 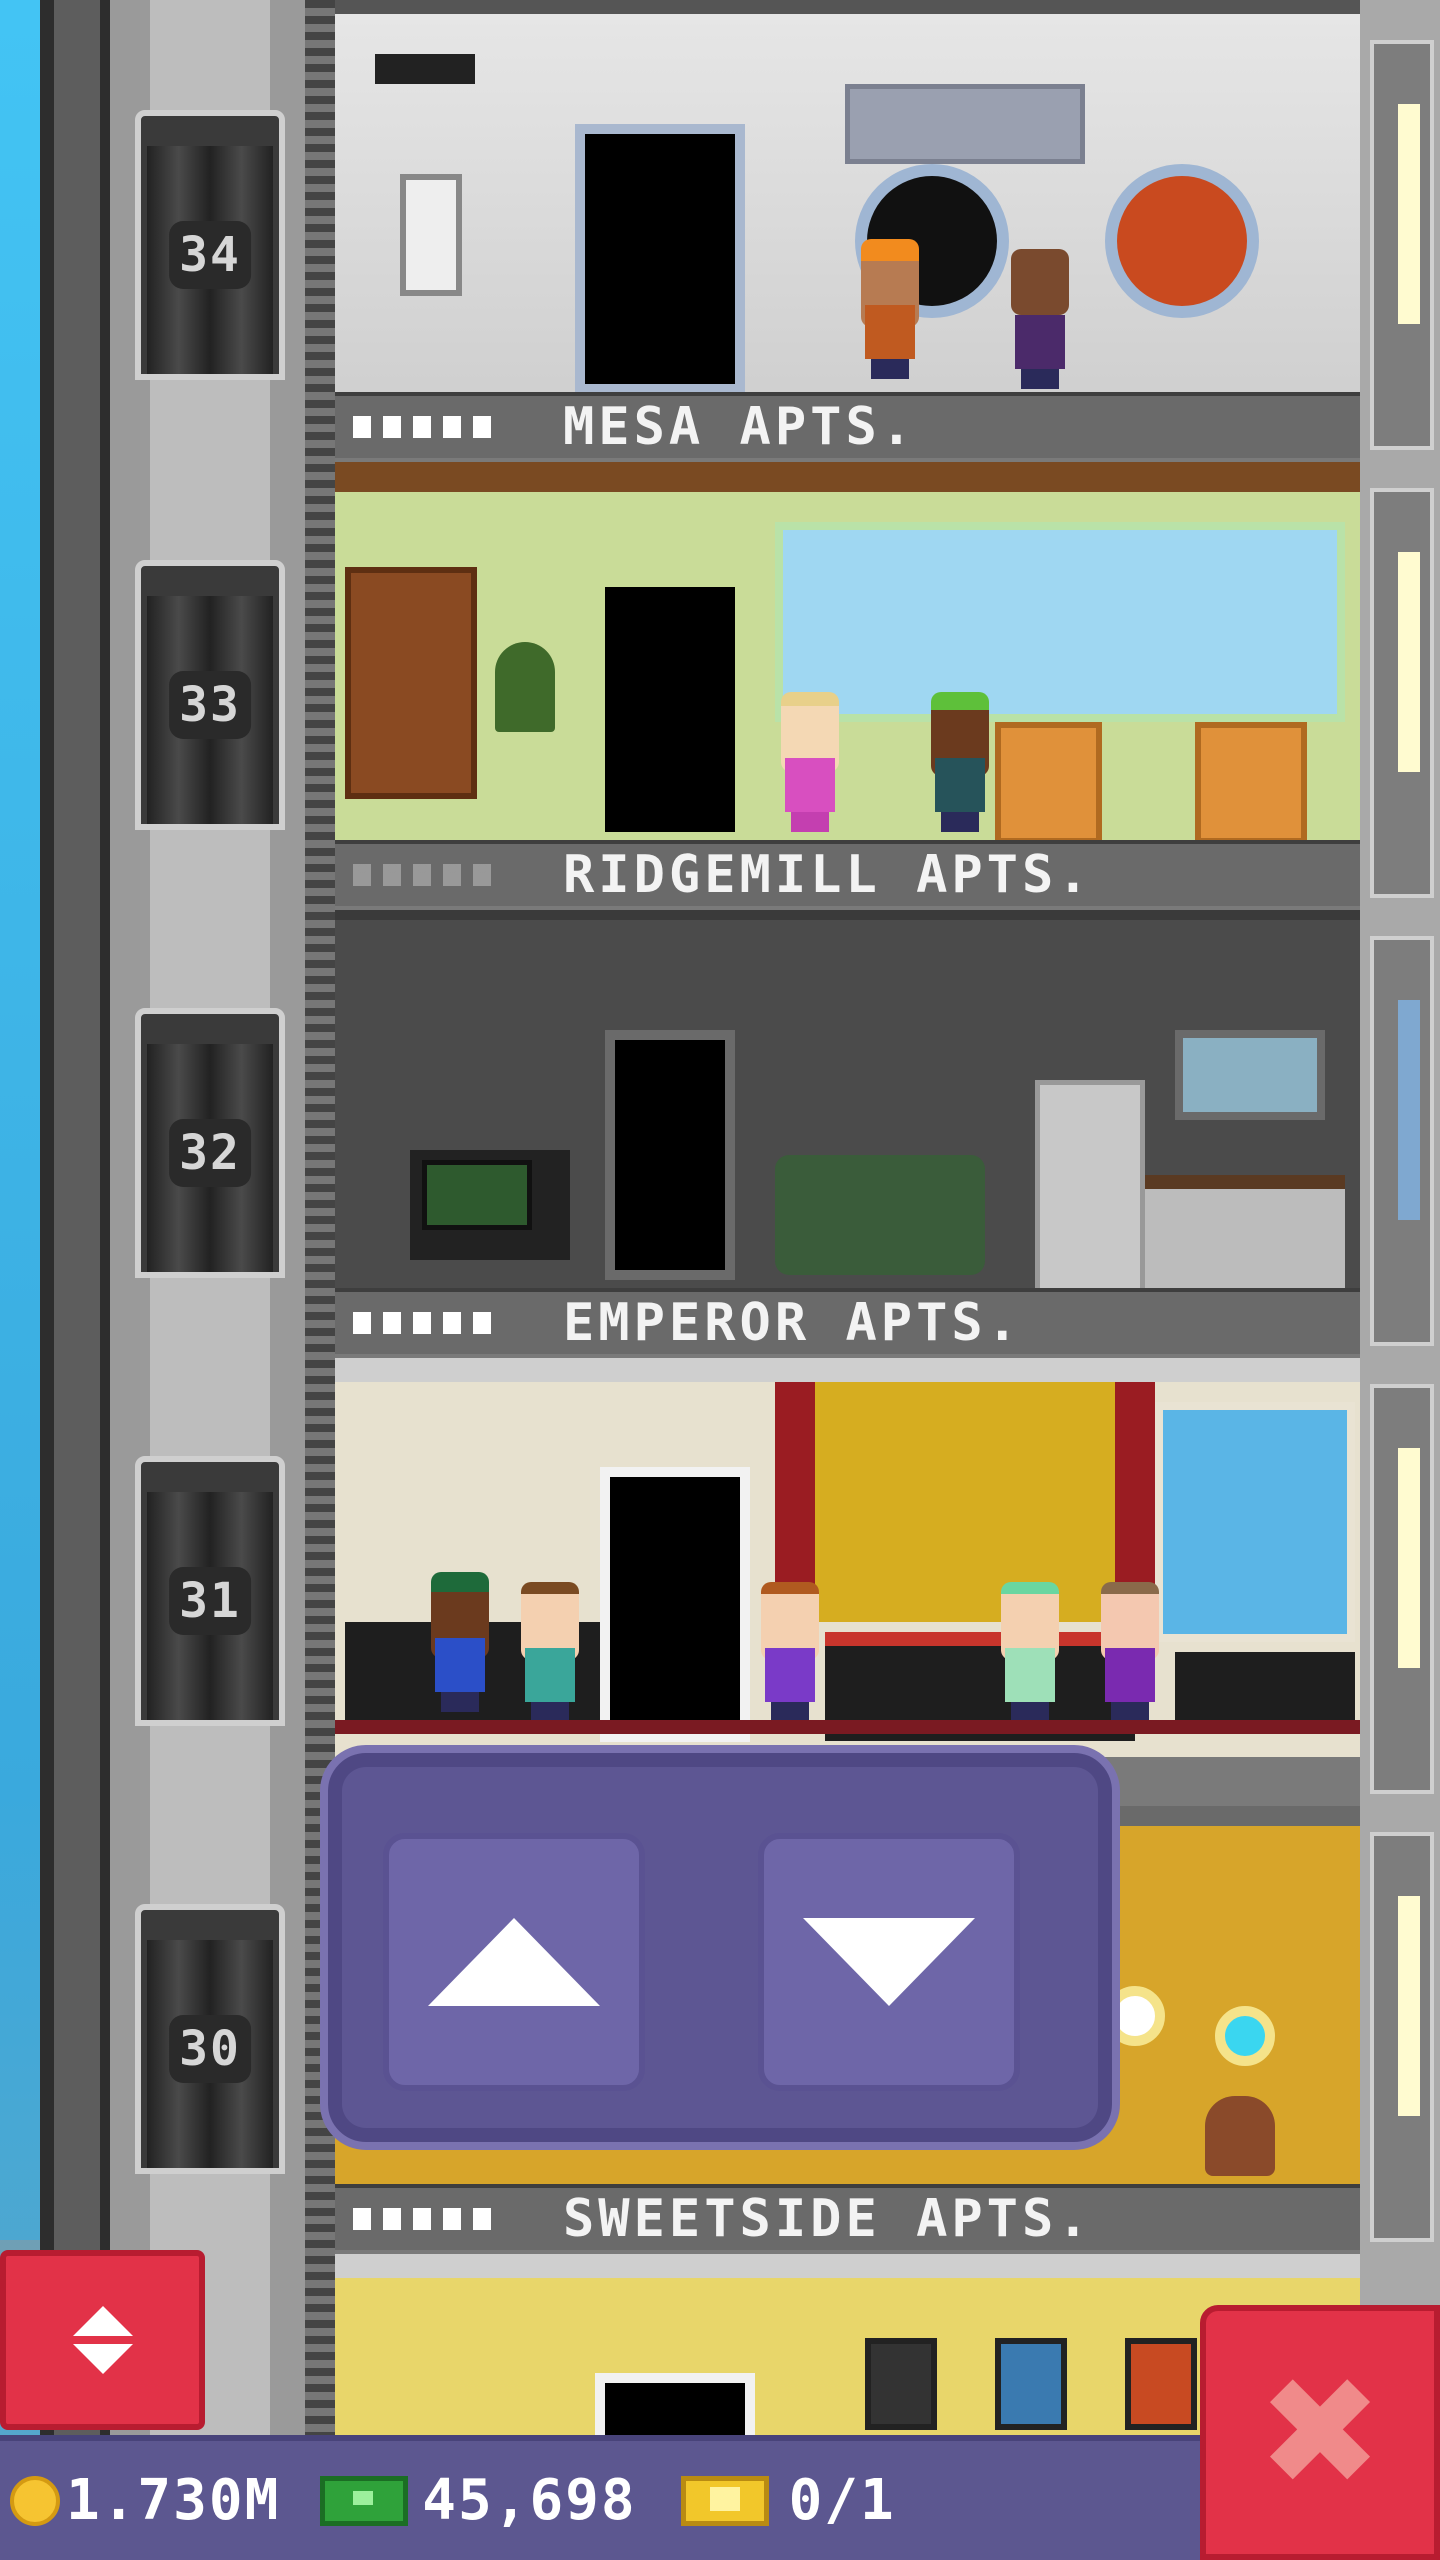 I want to click on floor-sign: RIDGEMILL APTS., so click(x=847, y=873).